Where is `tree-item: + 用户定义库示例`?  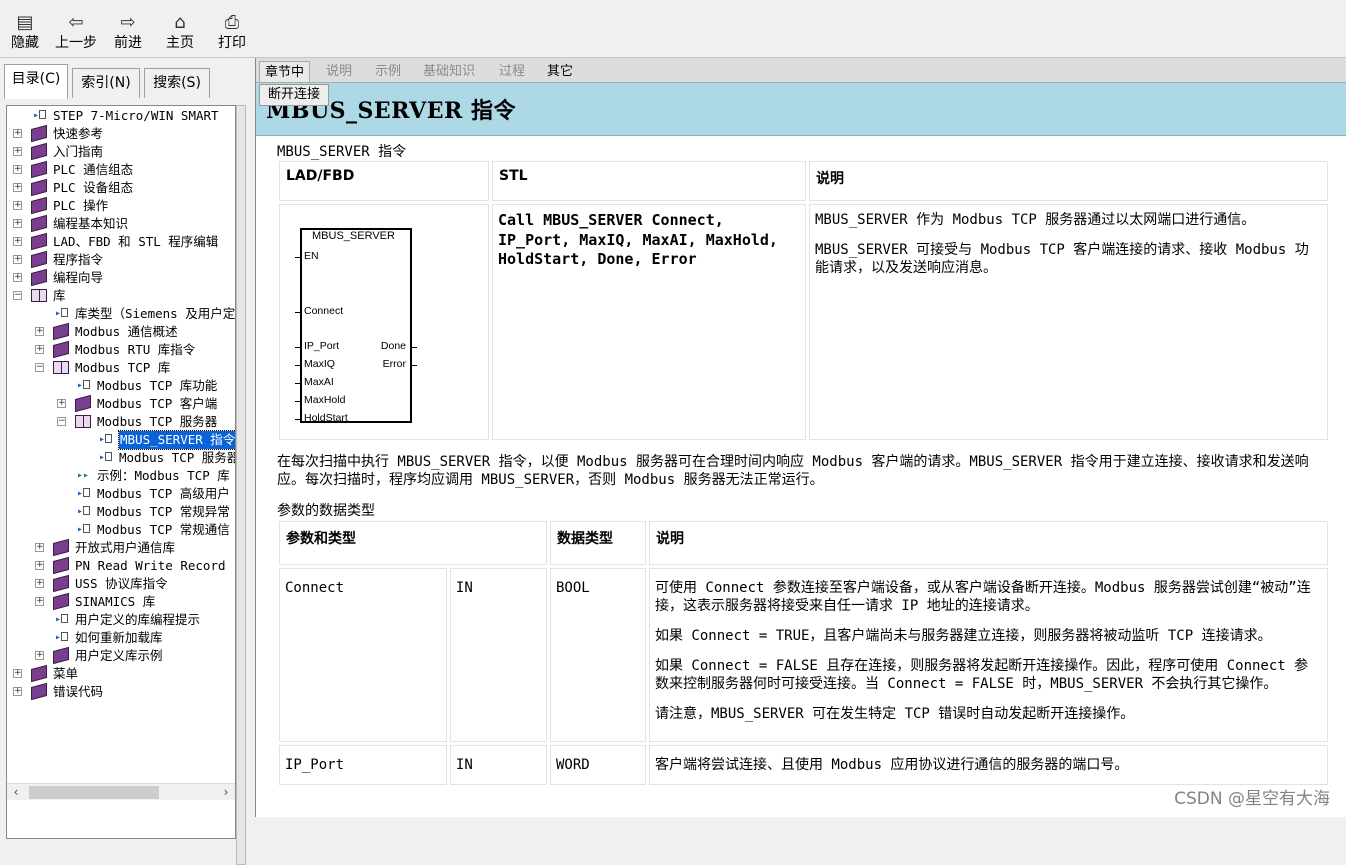 tree-item: + 用户定义库示例 is located at coordinates (121, 655).